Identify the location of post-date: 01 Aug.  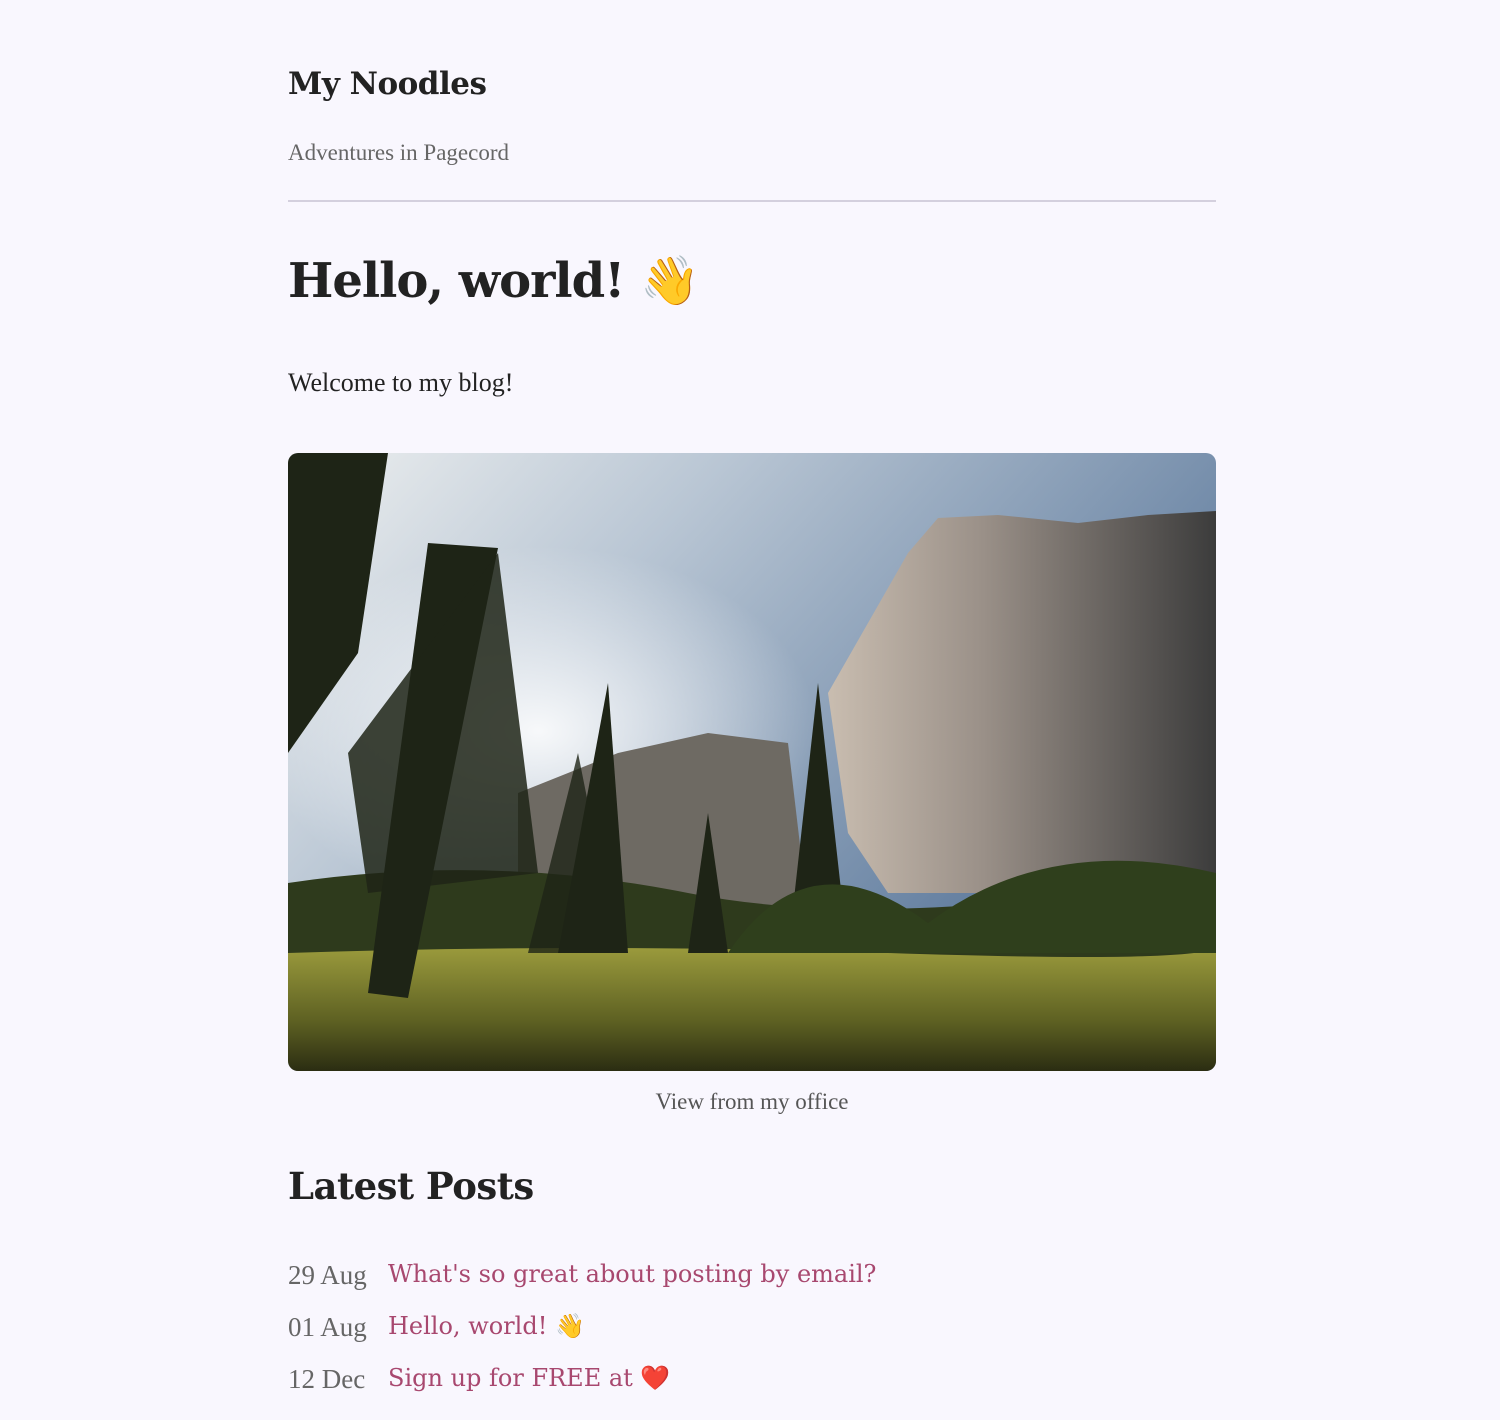
(327, 1327).